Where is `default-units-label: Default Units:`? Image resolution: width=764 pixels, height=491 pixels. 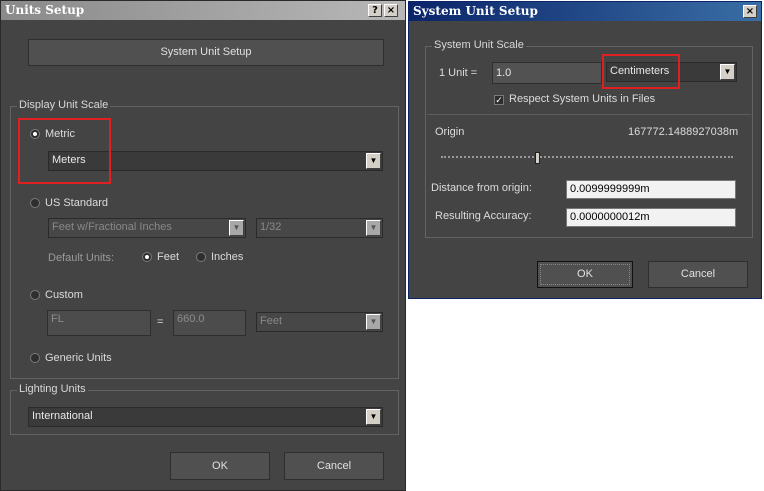
default-units-label: Default Units: is located at coordinates (81, 258).